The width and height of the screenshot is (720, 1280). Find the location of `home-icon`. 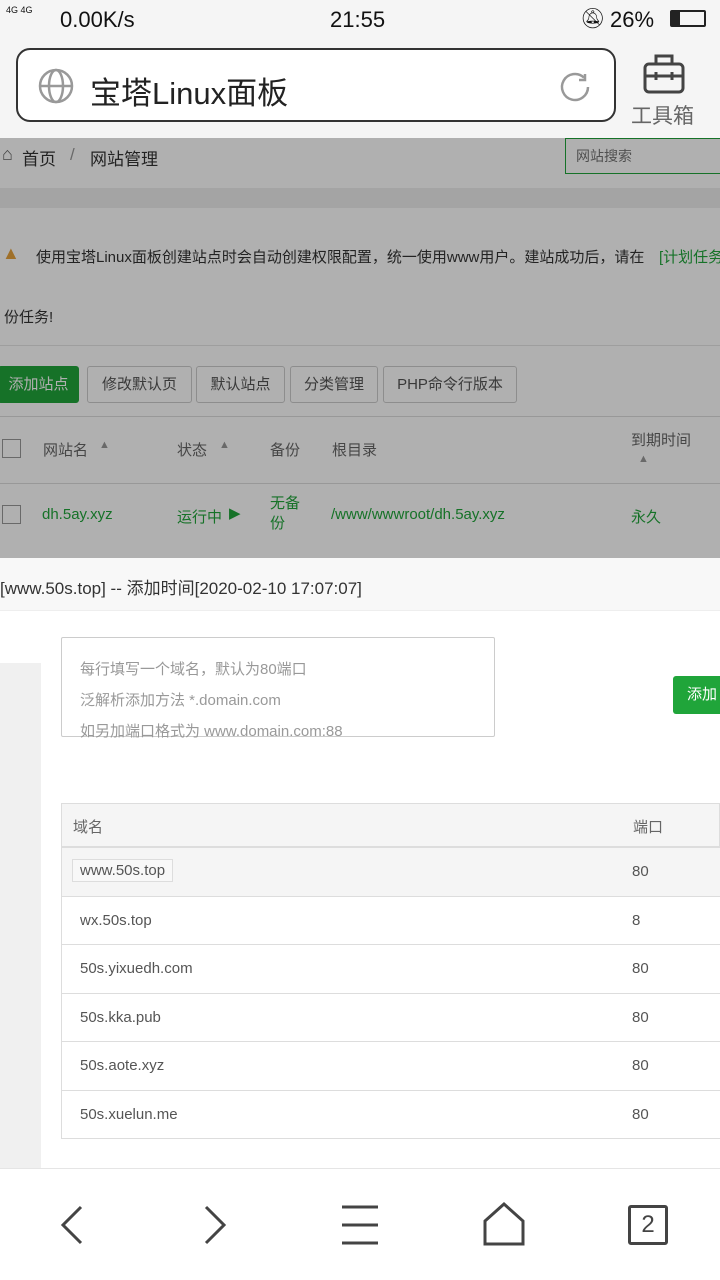

home-icon is located at coordinates (504, 1224).